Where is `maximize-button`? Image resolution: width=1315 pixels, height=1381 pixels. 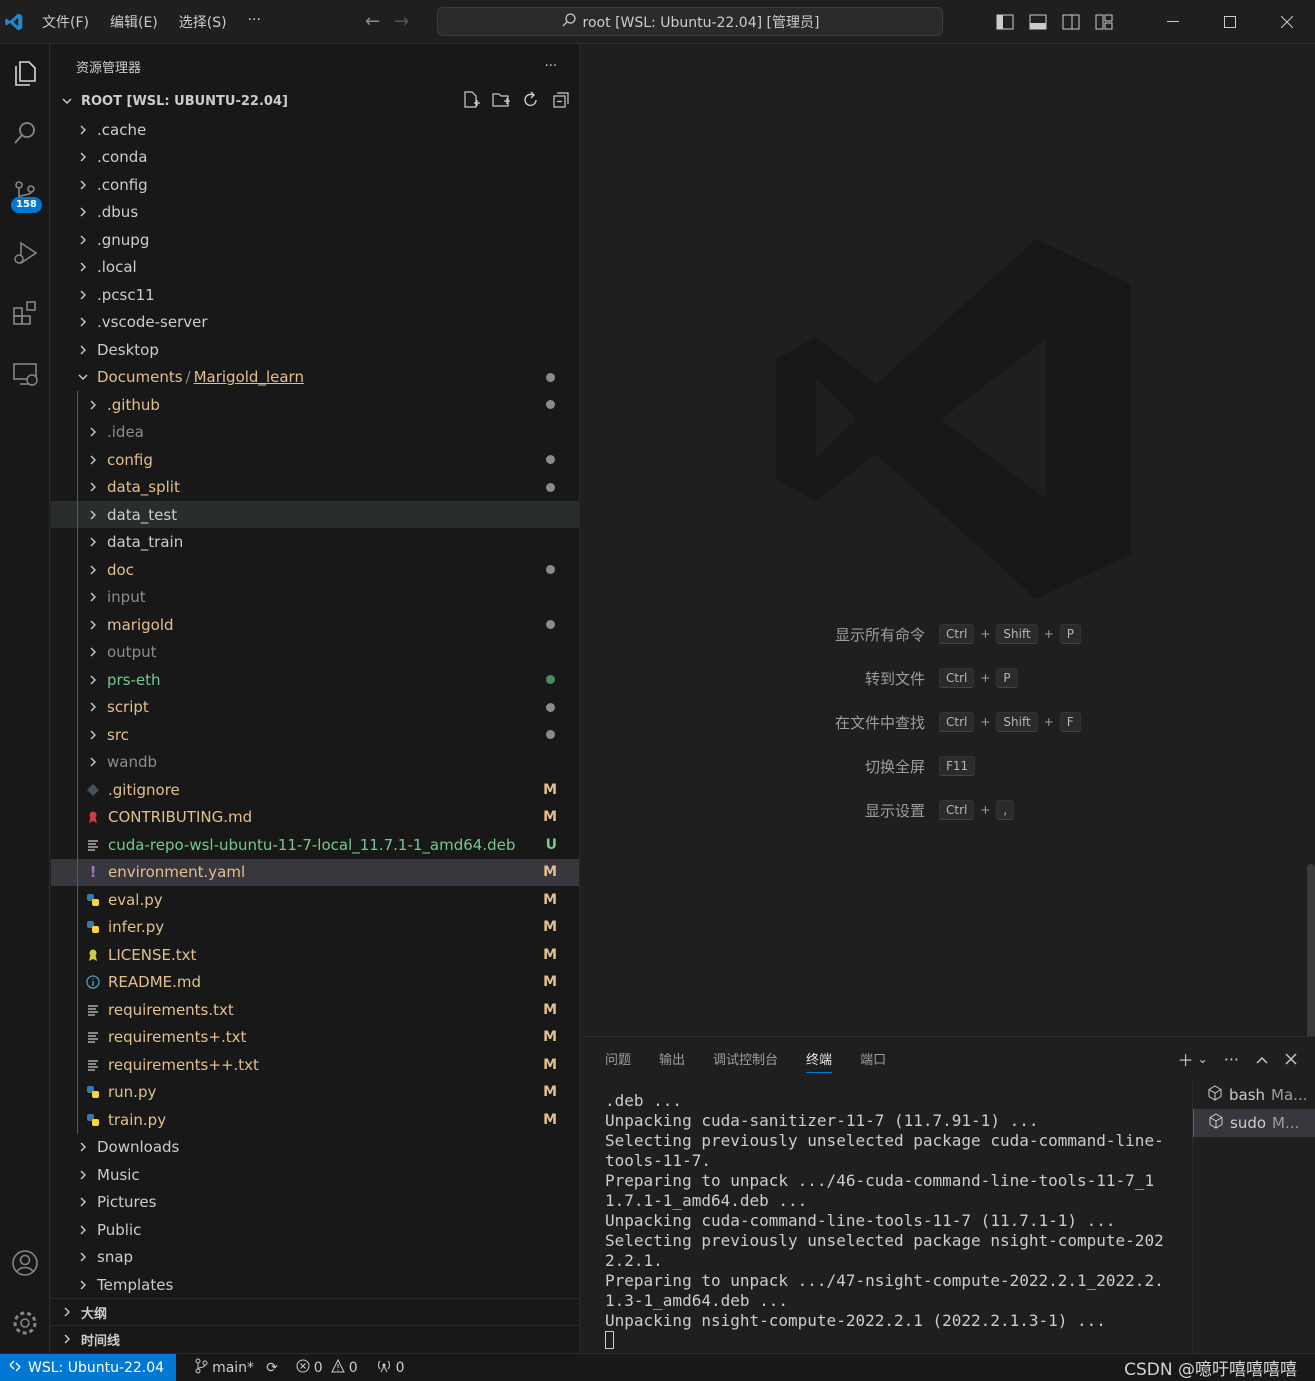
maximize-button is located at coordinates (1229, 22).